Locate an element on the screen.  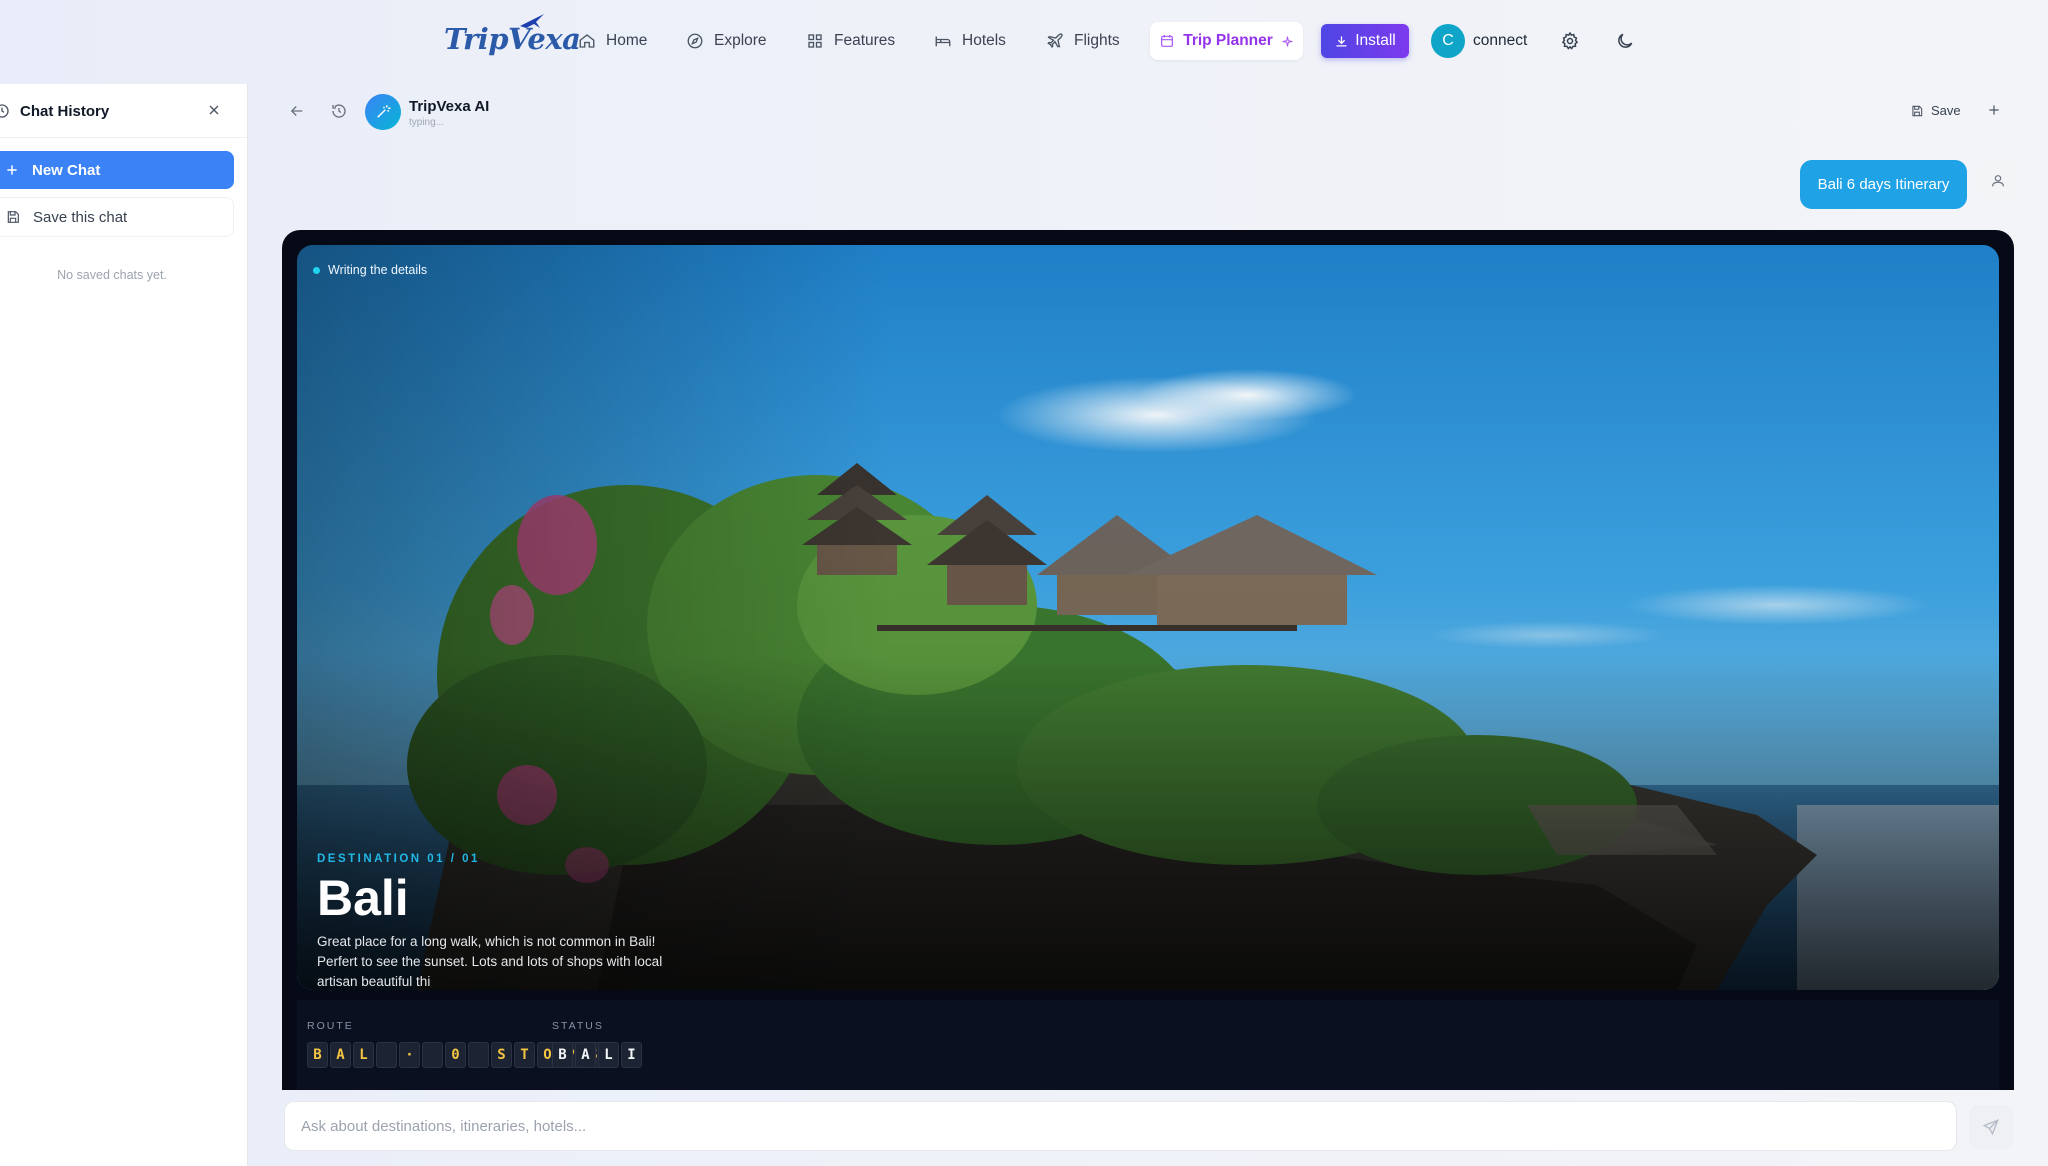
generation-status: Writing the details is located at coordinates (370, 270).